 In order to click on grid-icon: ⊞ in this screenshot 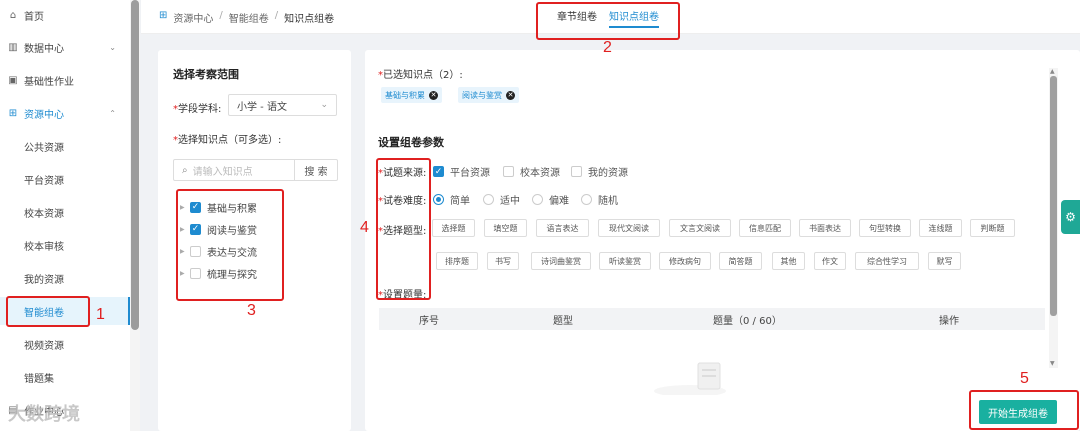, I will do `click(13, 113)`.